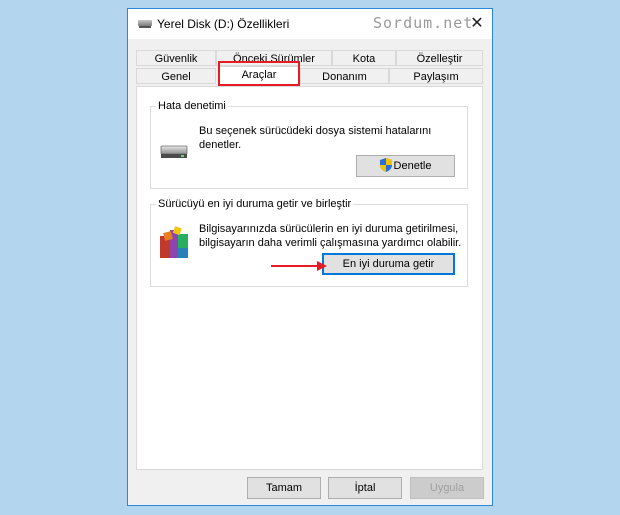  Describe the element at coordinates (436, 76) in the screenshot. I see `tab-paylasim: Paylaşım` at that location.